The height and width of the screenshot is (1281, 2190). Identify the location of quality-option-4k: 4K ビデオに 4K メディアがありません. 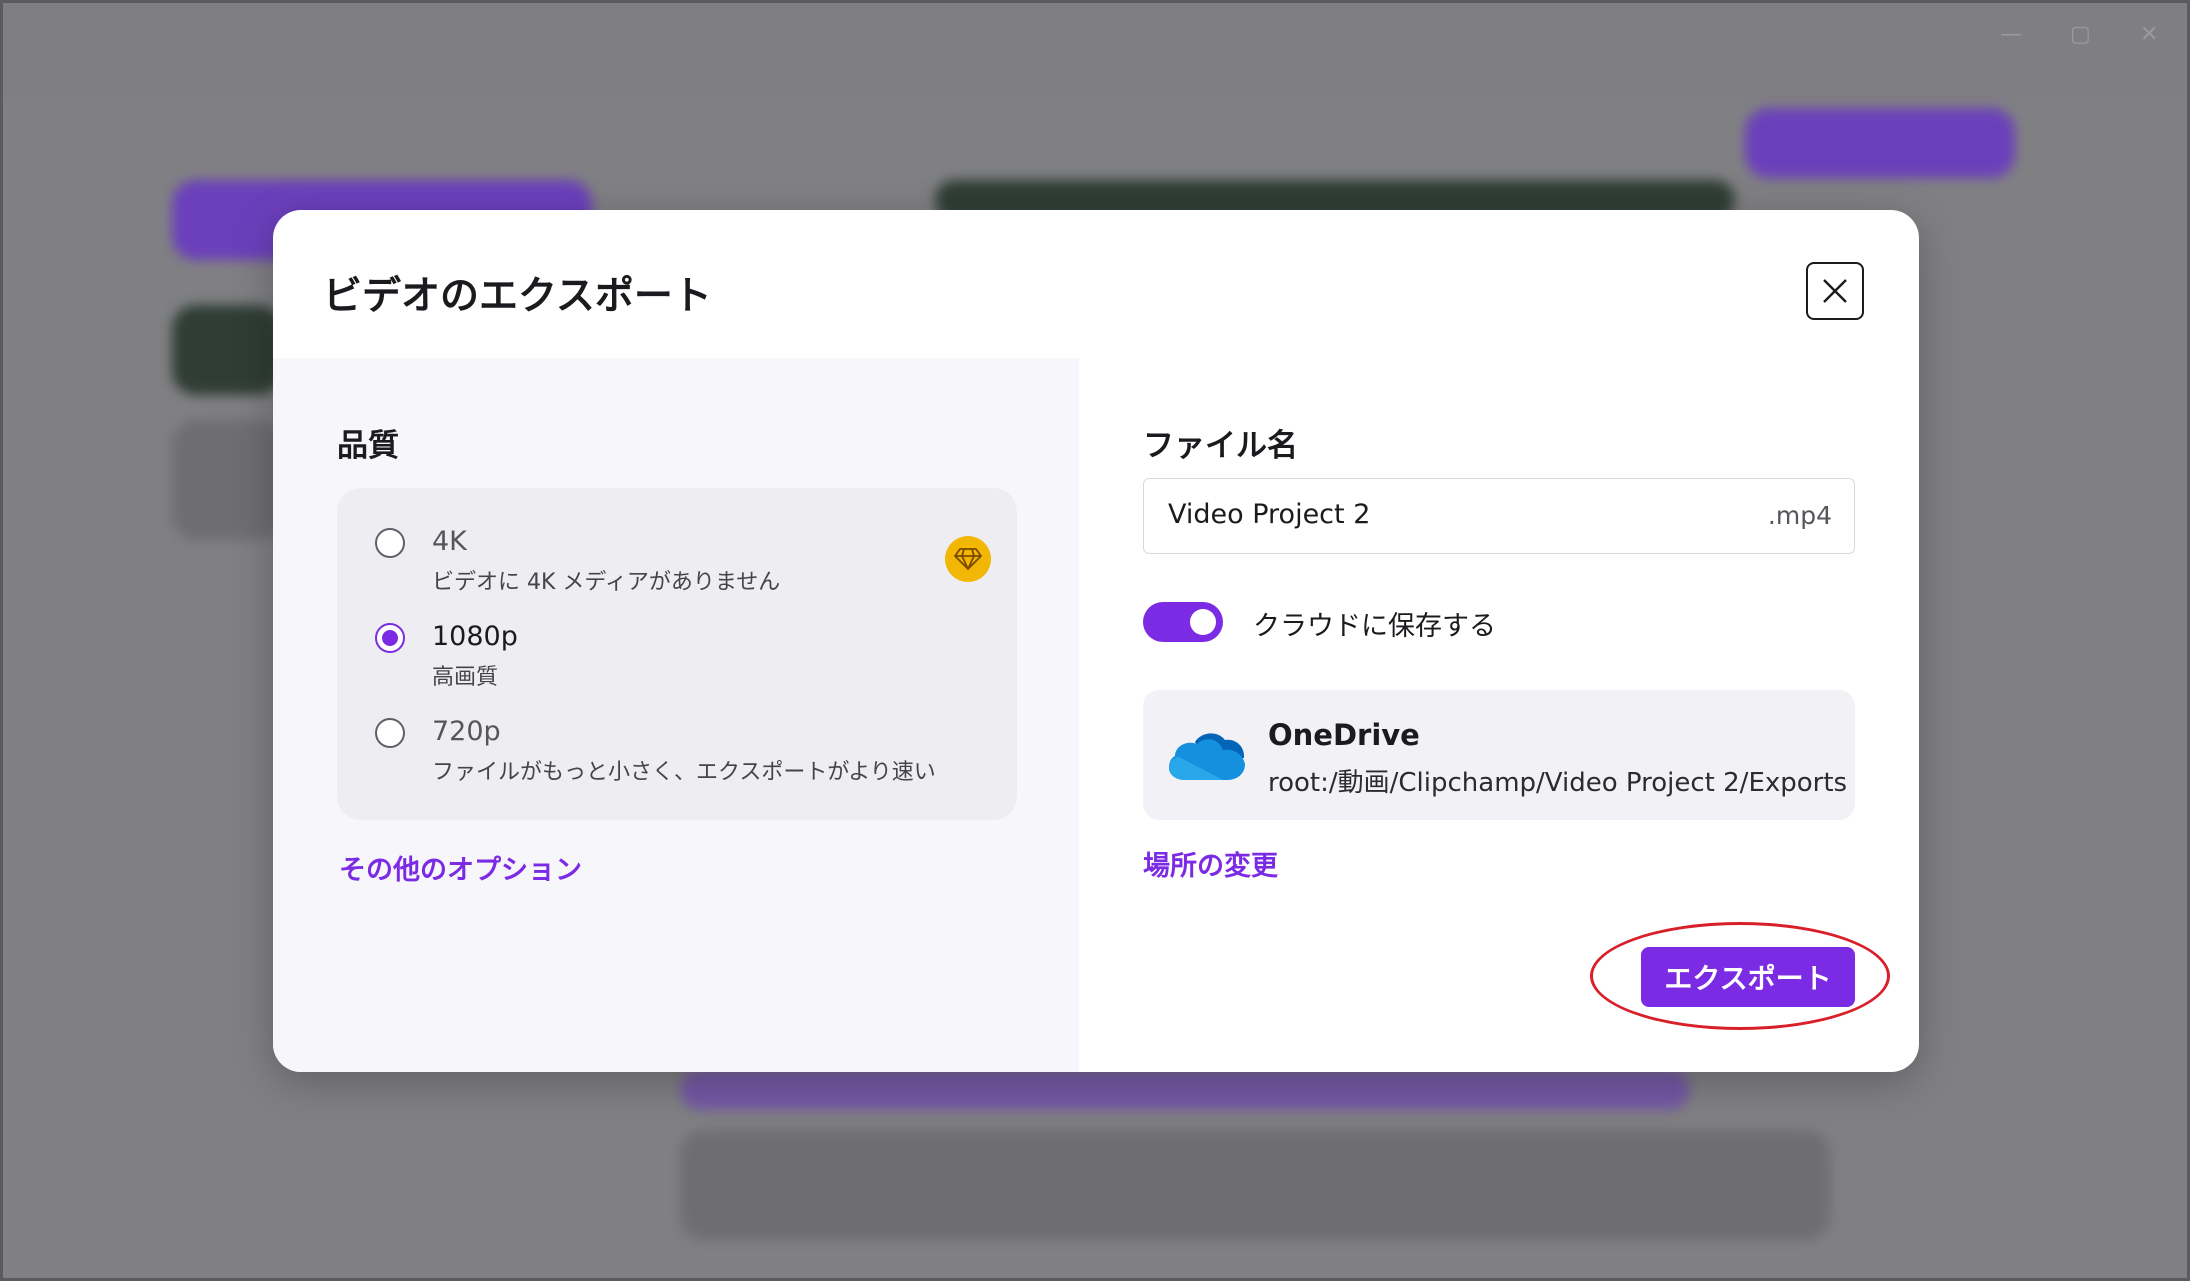
(685, 561).